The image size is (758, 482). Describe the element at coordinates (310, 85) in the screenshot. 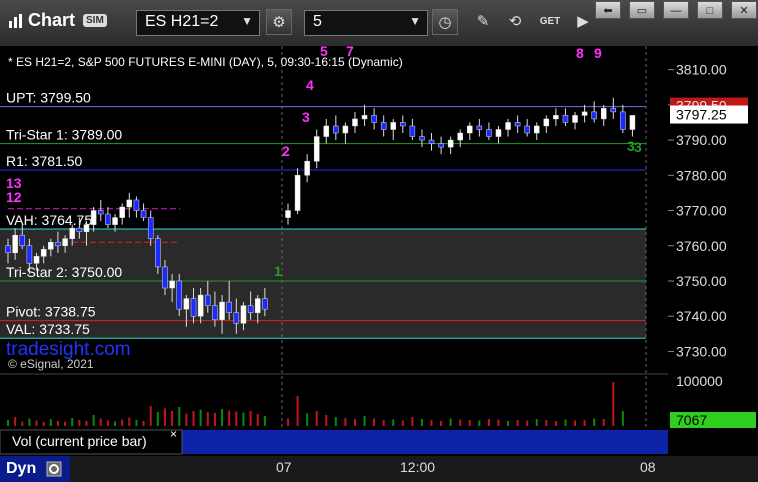

I see `sequence-marker: 4` at that location.